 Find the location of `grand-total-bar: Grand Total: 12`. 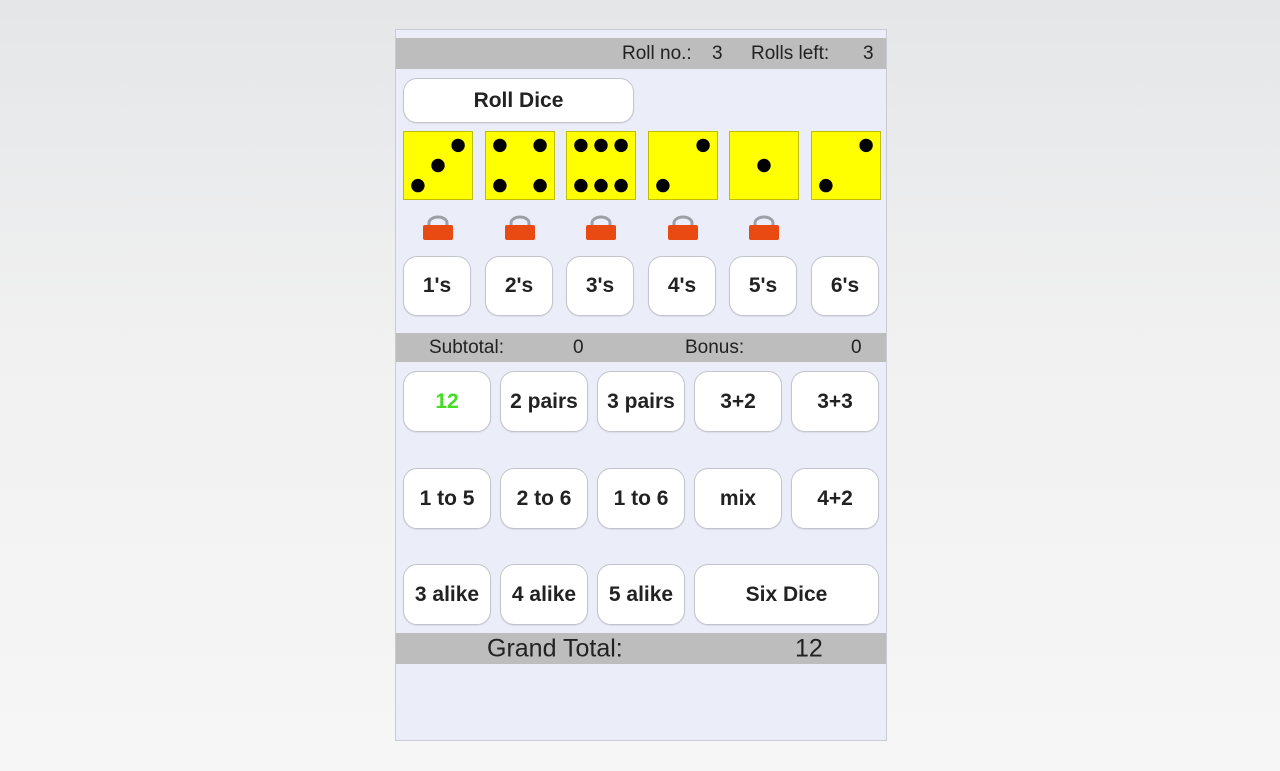

grand-total-bar: Grand Total: 12 is located at coordinates (641, 648).